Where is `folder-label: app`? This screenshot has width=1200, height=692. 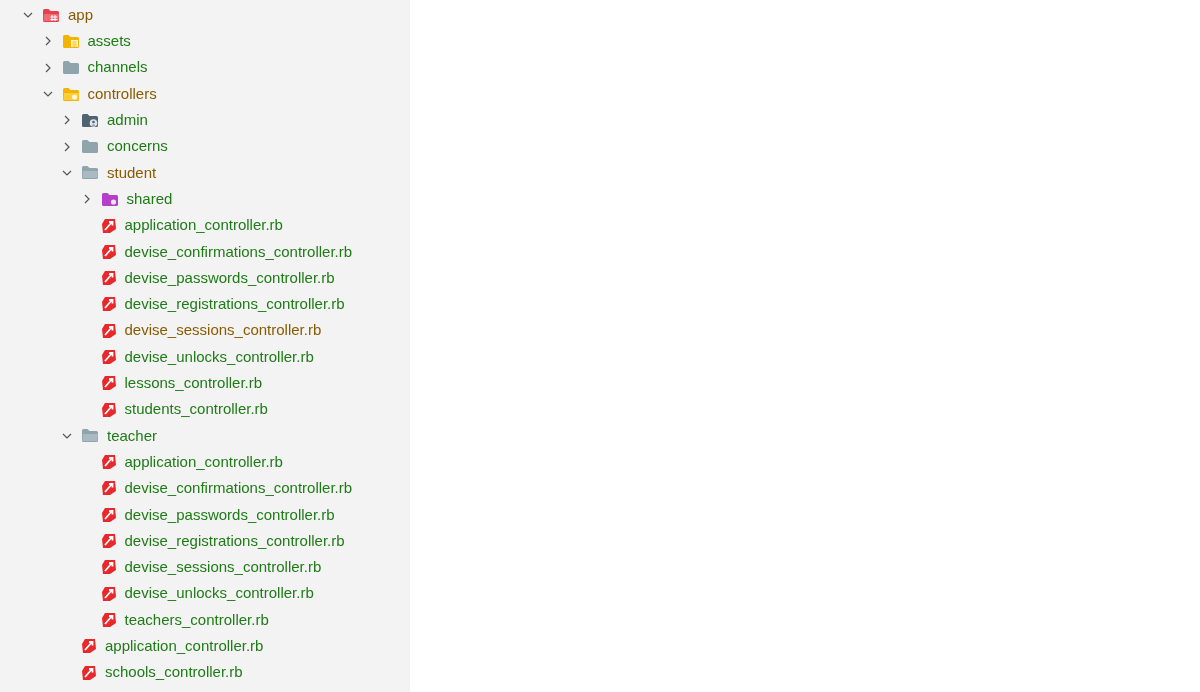
folder-label: app is located at coordinates (81, 15).